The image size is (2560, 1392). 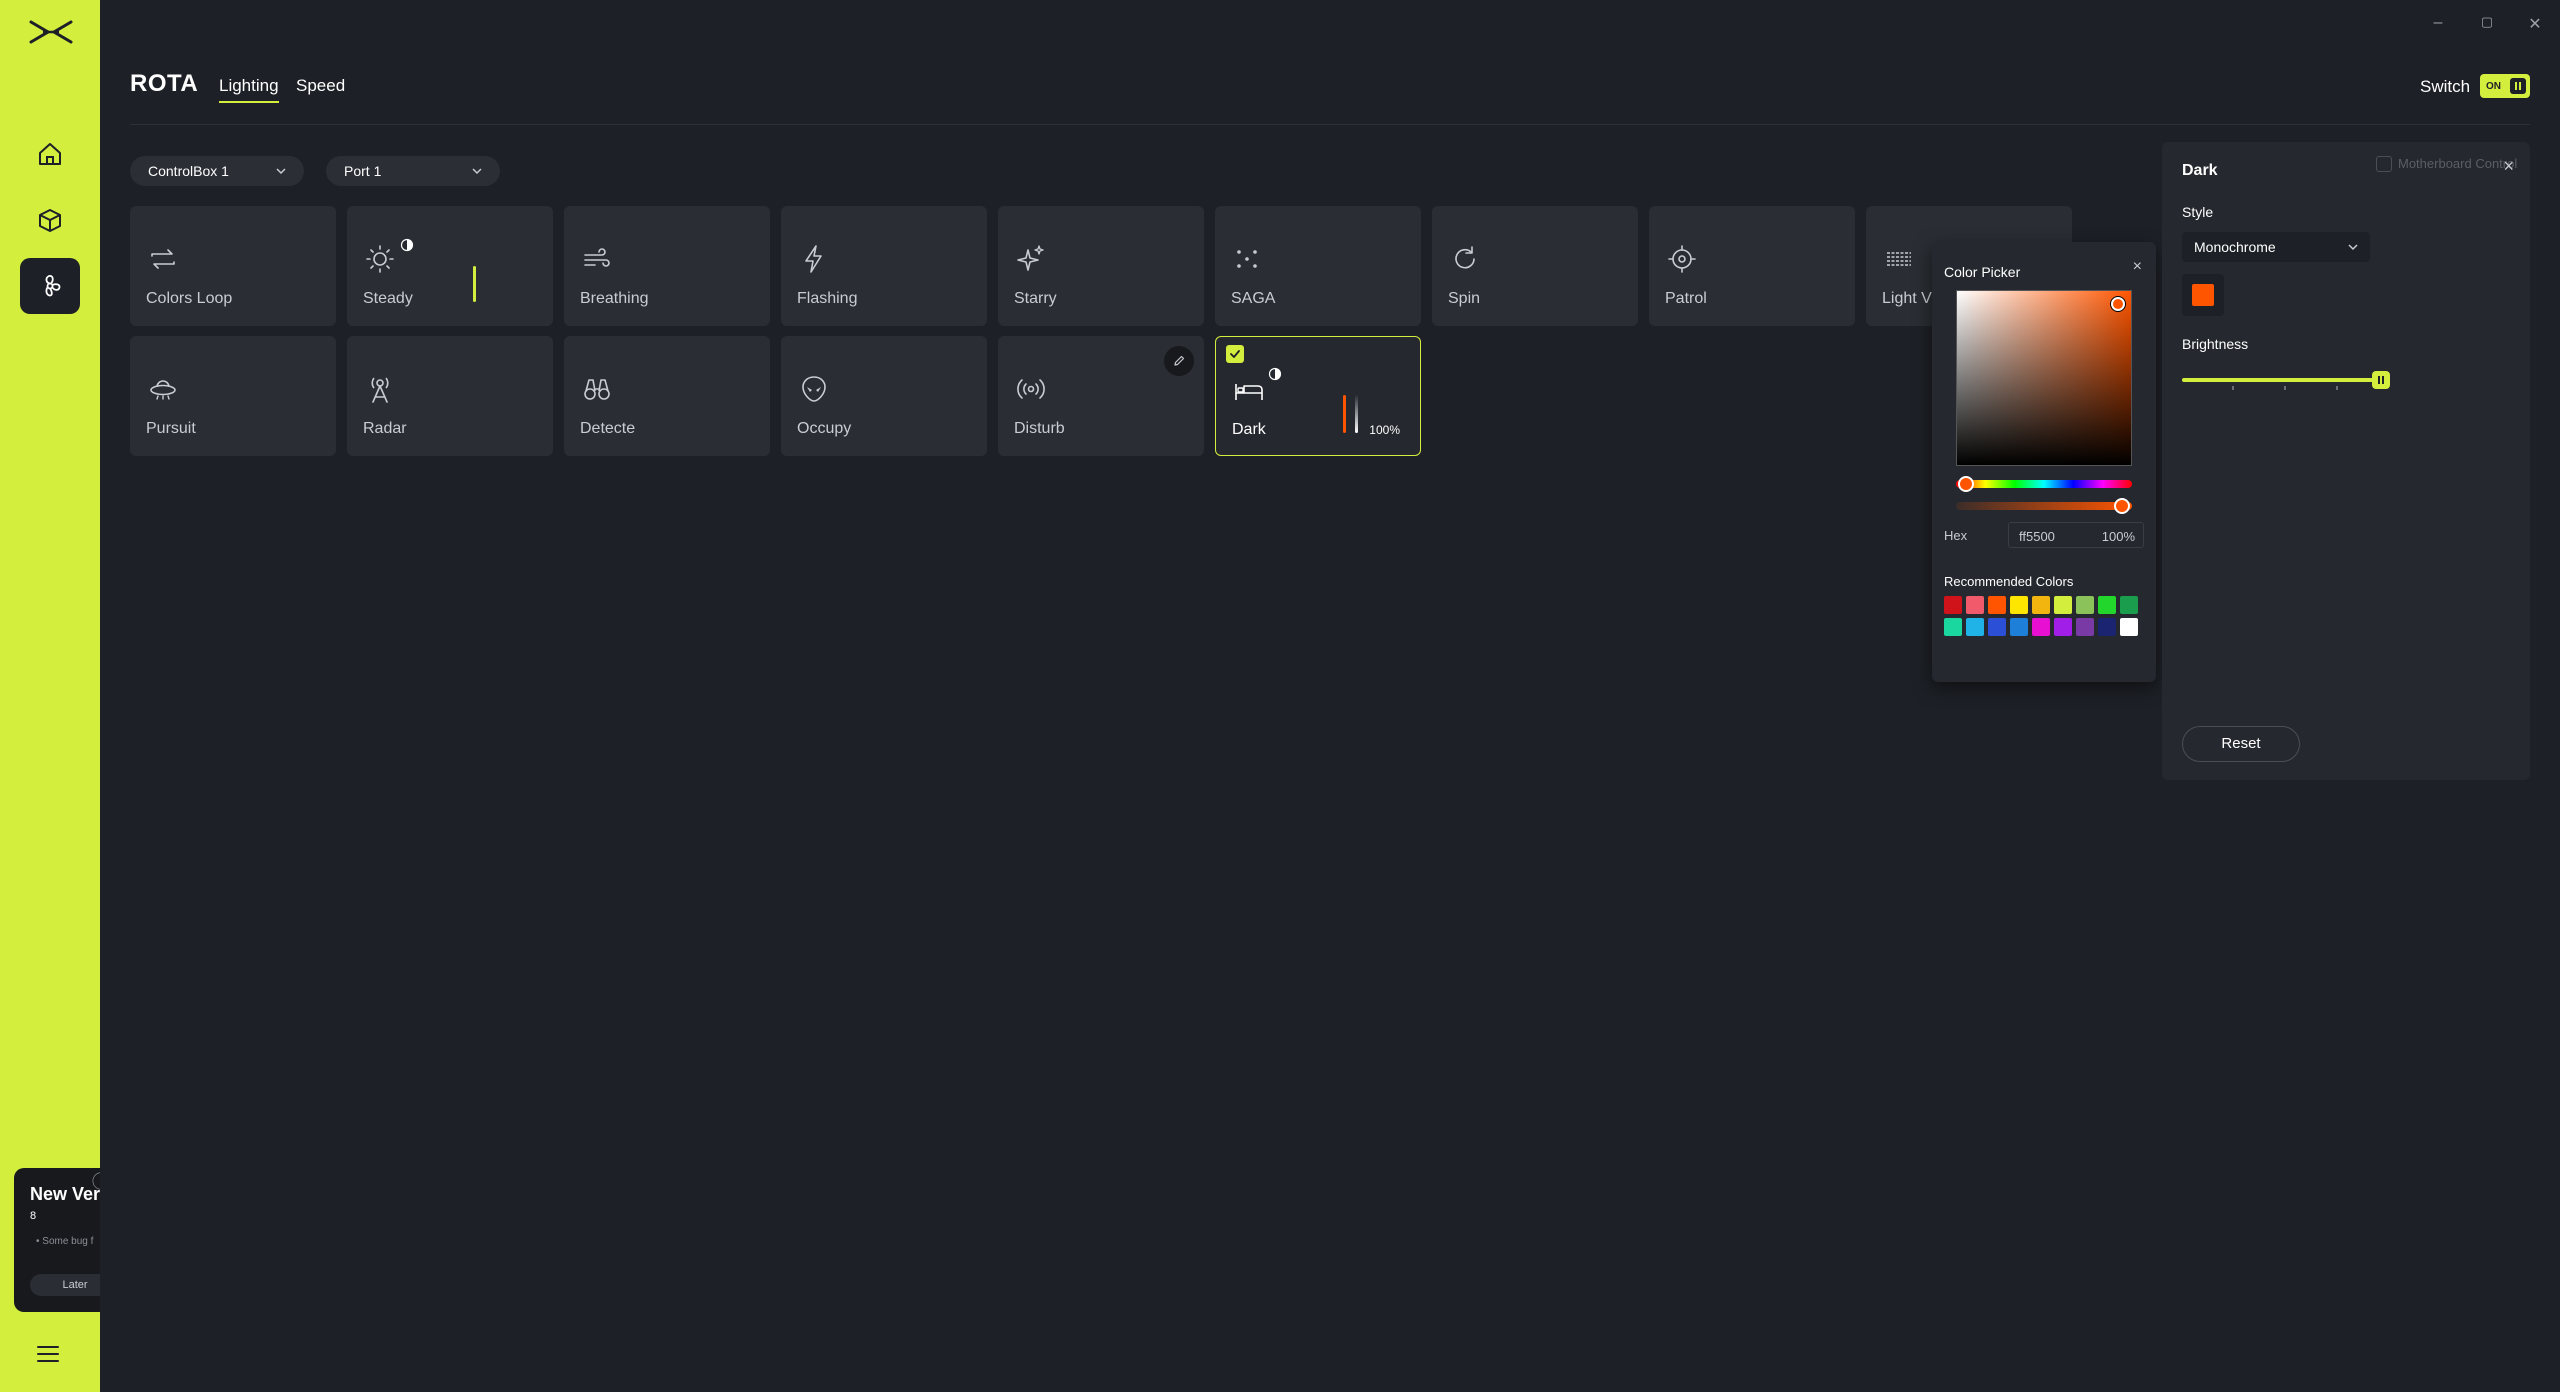 I want to click on style-select-value: Monochrome, so click(x=2235, y=247).